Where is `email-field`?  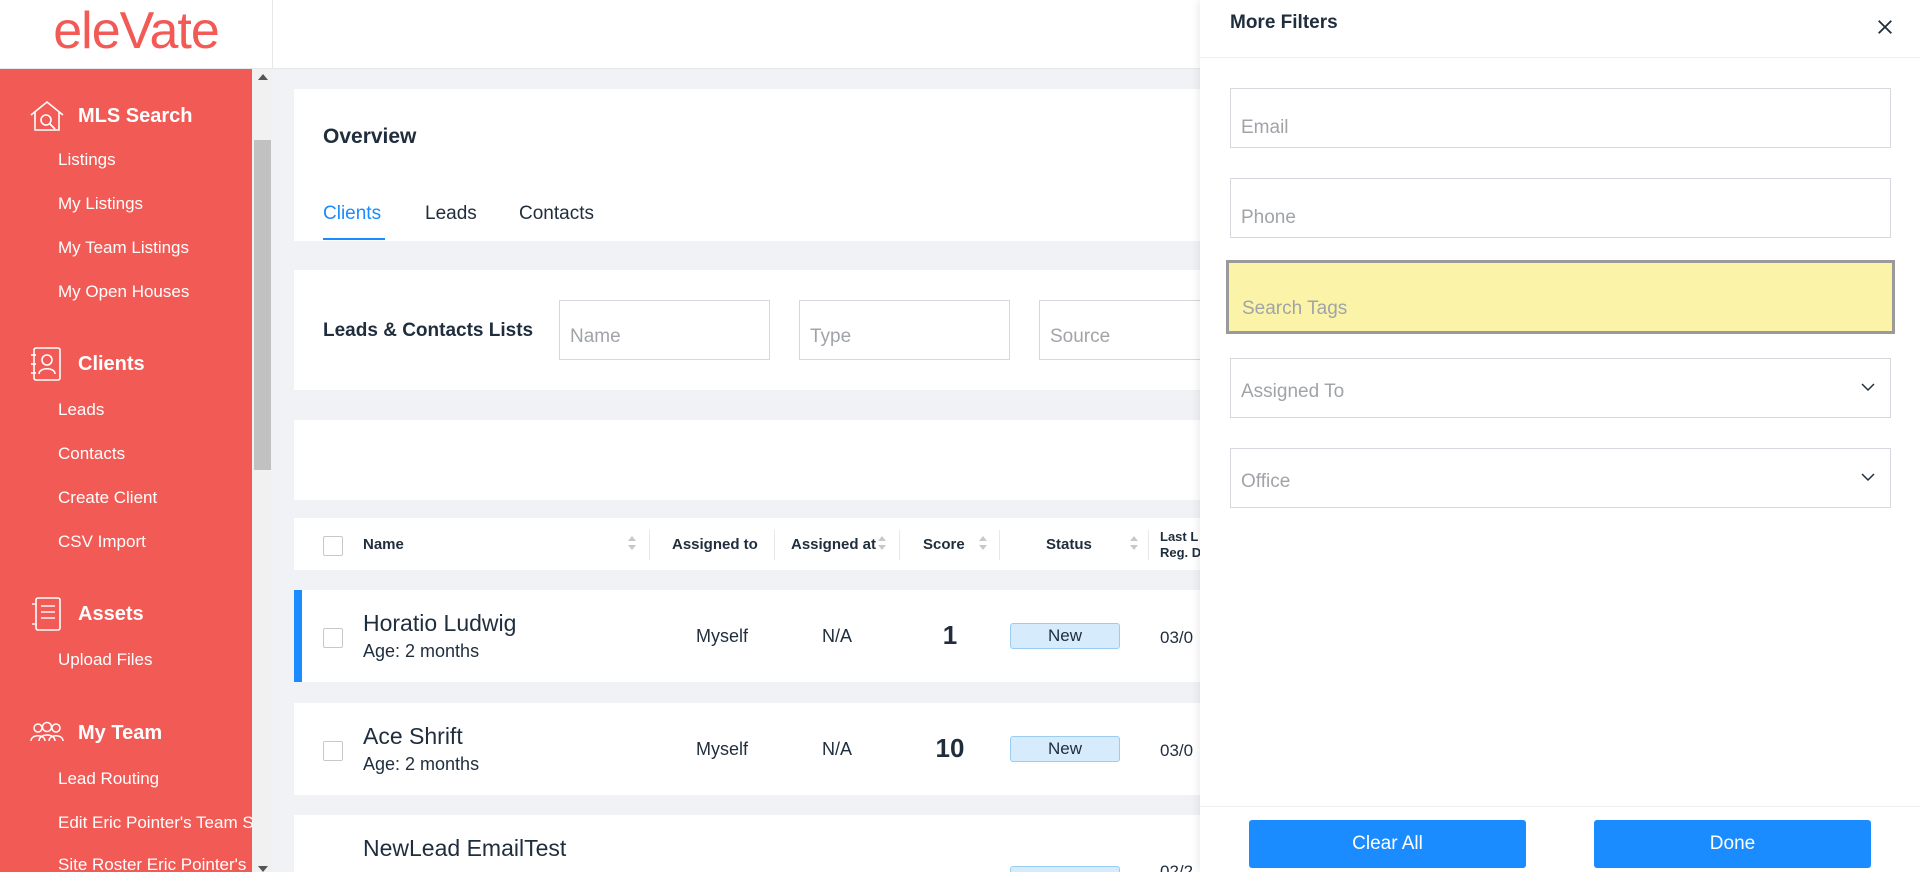
email-field is located at coordinates (1560, 118).